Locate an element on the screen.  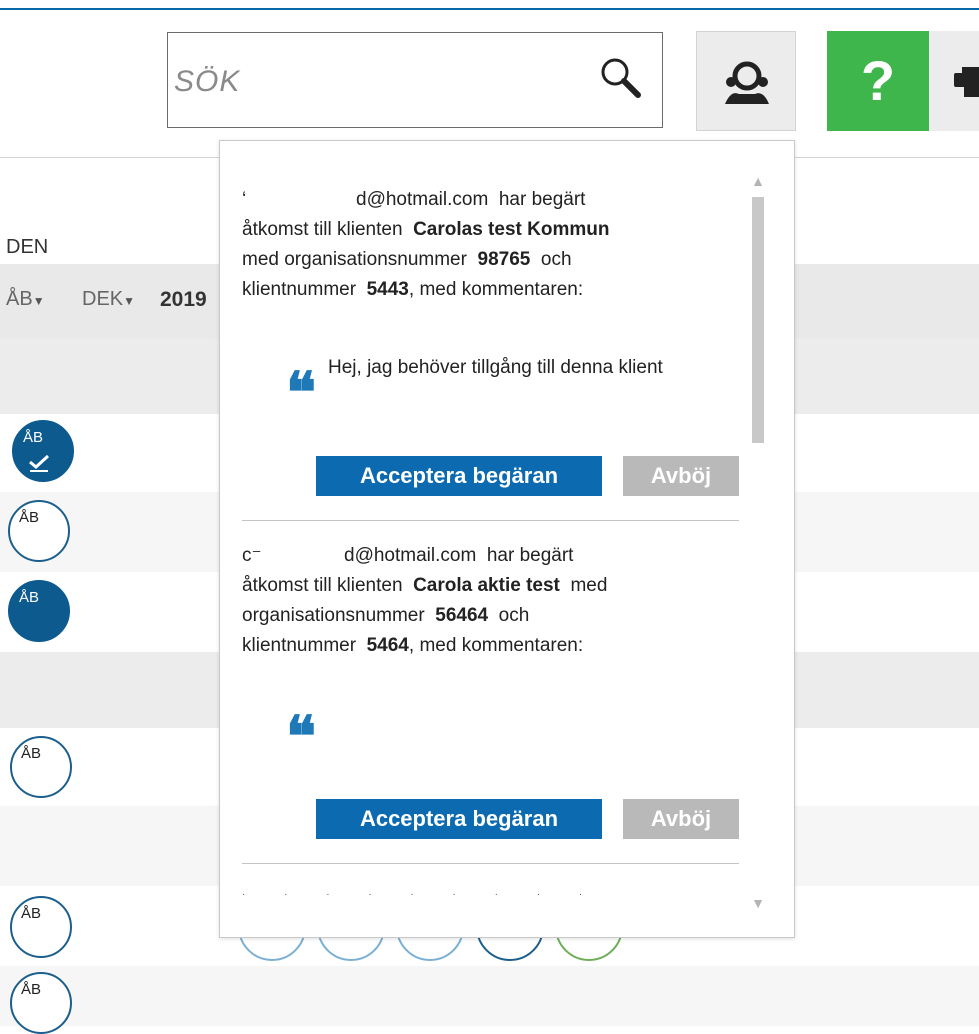
filter-dek: DEK▼ is located at coordinates (108, 299).